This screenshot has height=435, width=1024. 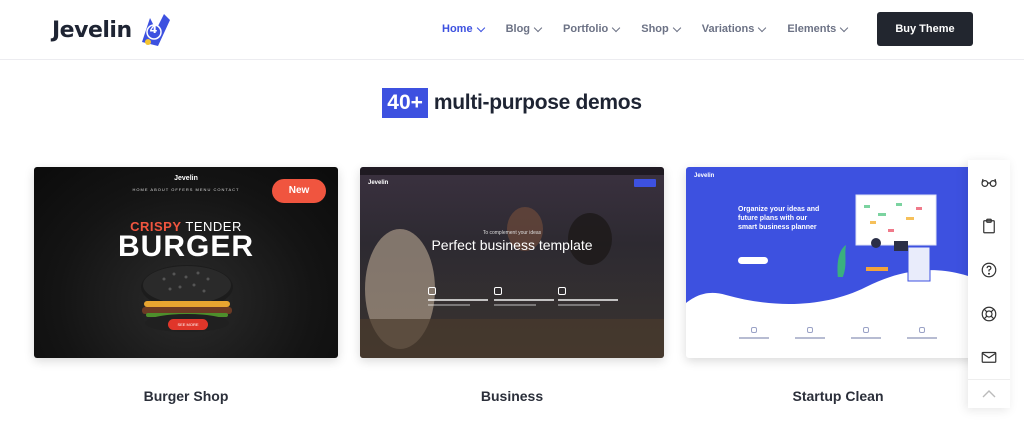 I want to click on nav-shop-label: Shop, so click(x=655, y=29).